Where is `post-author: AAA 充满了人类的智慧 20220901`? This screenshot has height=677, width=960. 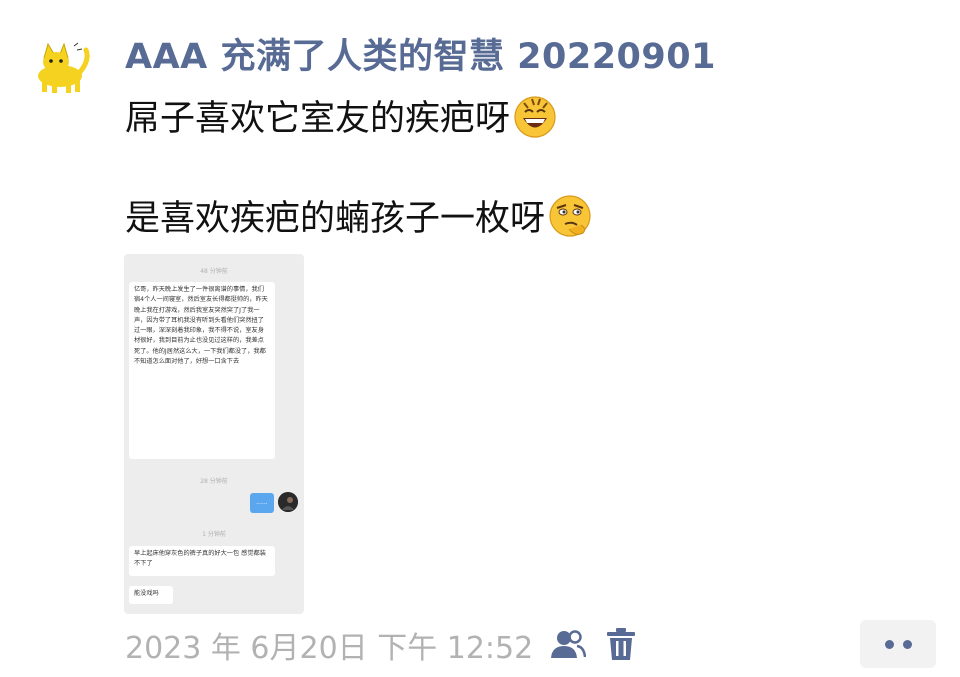 post-author: AAA 充满了人类的智慧 20220901 is located at coordinates (420, 53).